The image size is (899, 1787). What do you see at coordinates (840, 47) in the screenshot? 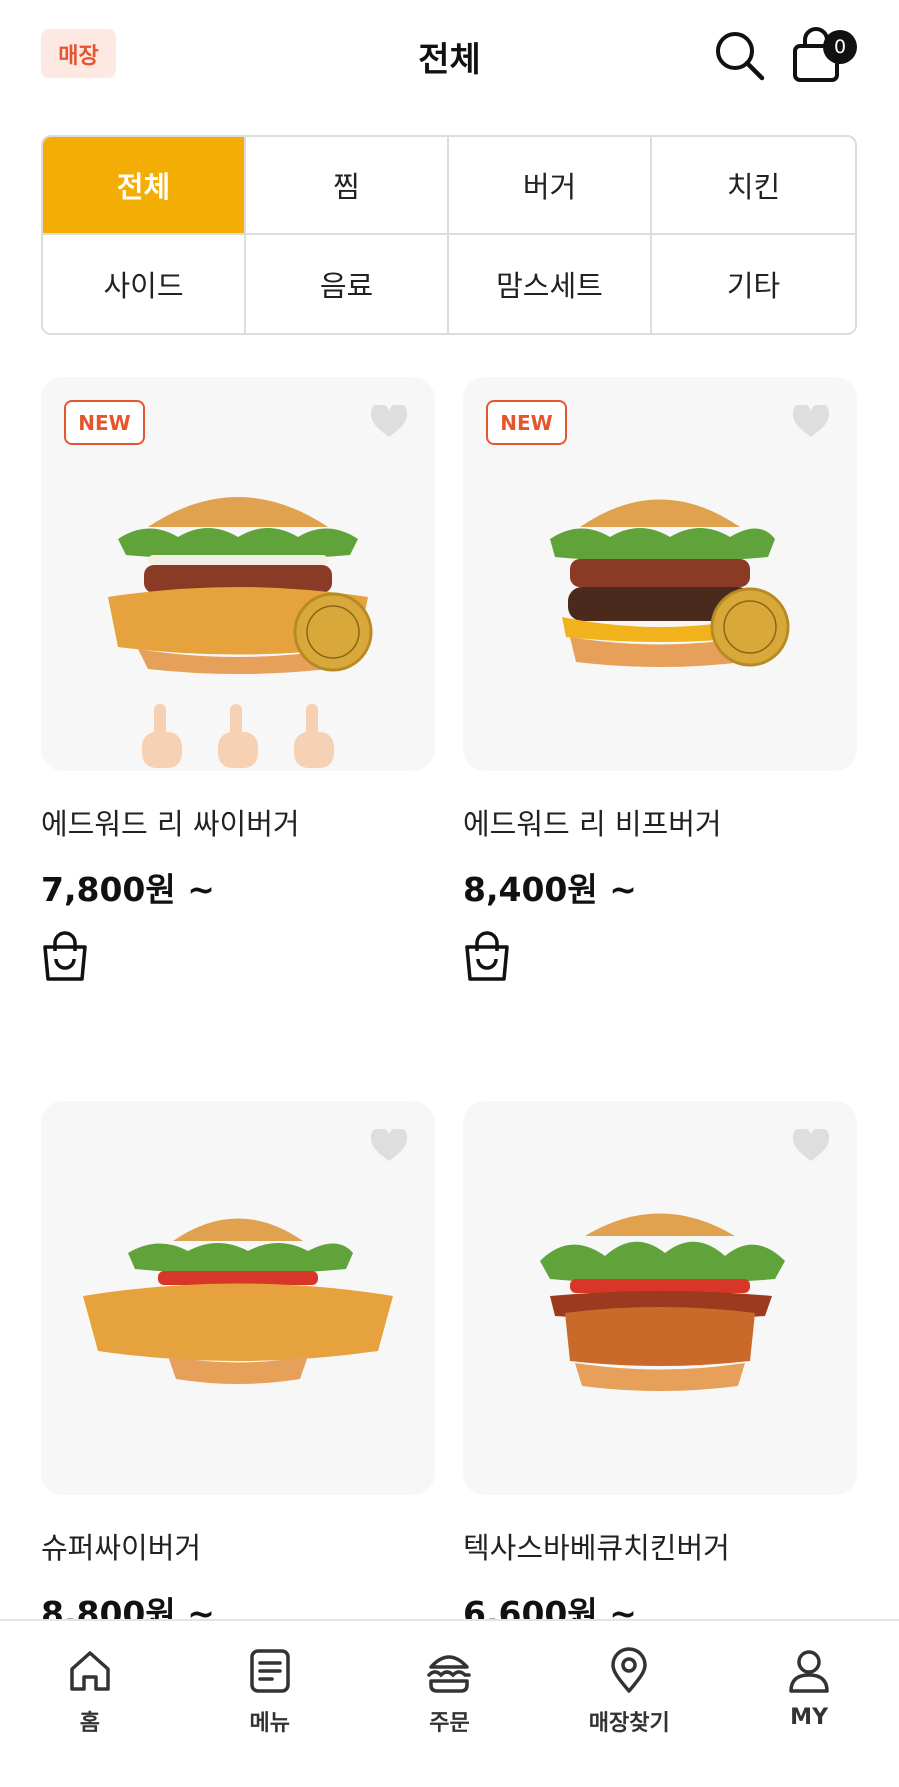
I see `cart-count-badge: 0` at bounding box center [840, 47].